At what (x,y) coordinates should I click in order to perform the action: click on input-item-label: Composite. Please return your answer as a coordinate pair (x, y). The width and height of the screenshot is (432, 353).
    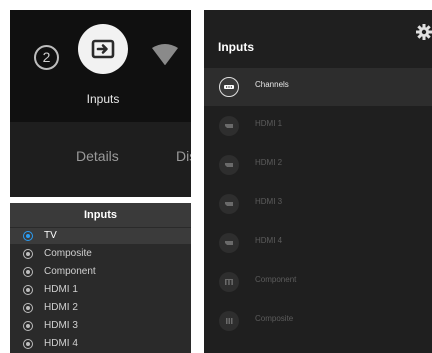
    Looking at the image, I should click on (274, 318).